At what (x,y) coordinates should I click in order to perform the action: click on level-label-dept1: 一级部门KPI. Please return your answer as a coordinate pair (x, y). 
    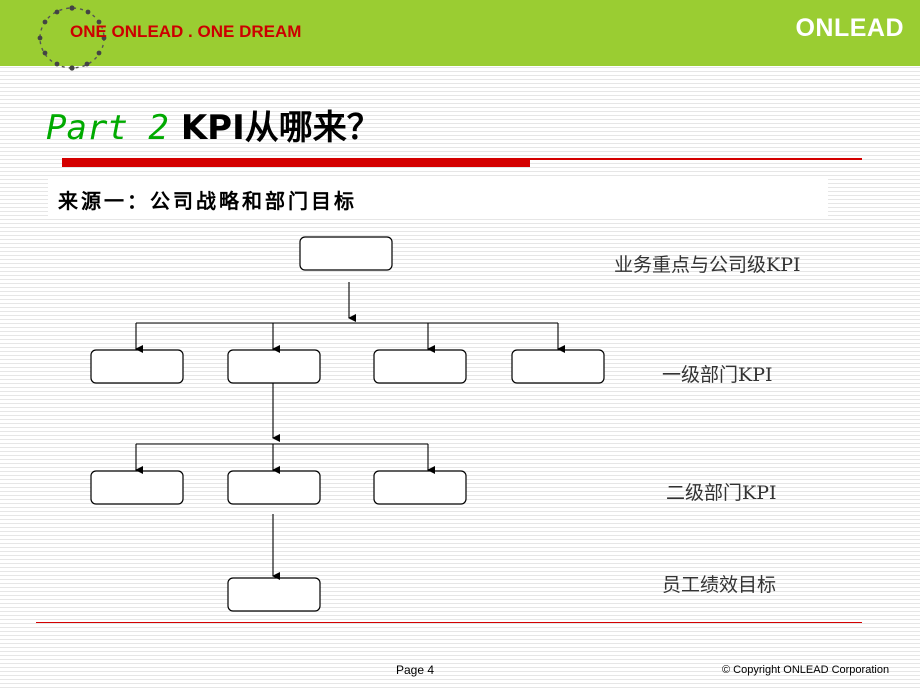
    Looking at the image, I should click on (717, 375).